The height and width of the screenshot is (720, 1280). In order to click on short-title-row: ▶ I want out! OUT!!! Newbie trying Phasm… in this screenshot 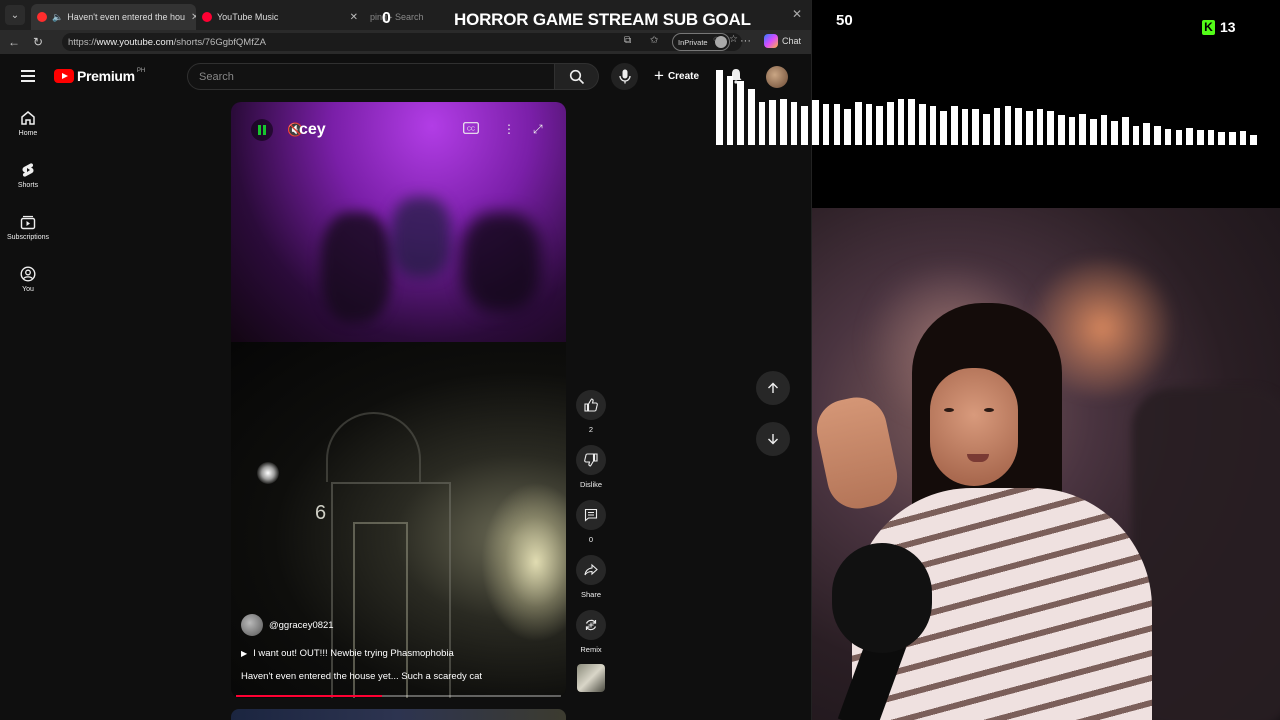, I will do `click(401, 653)`.